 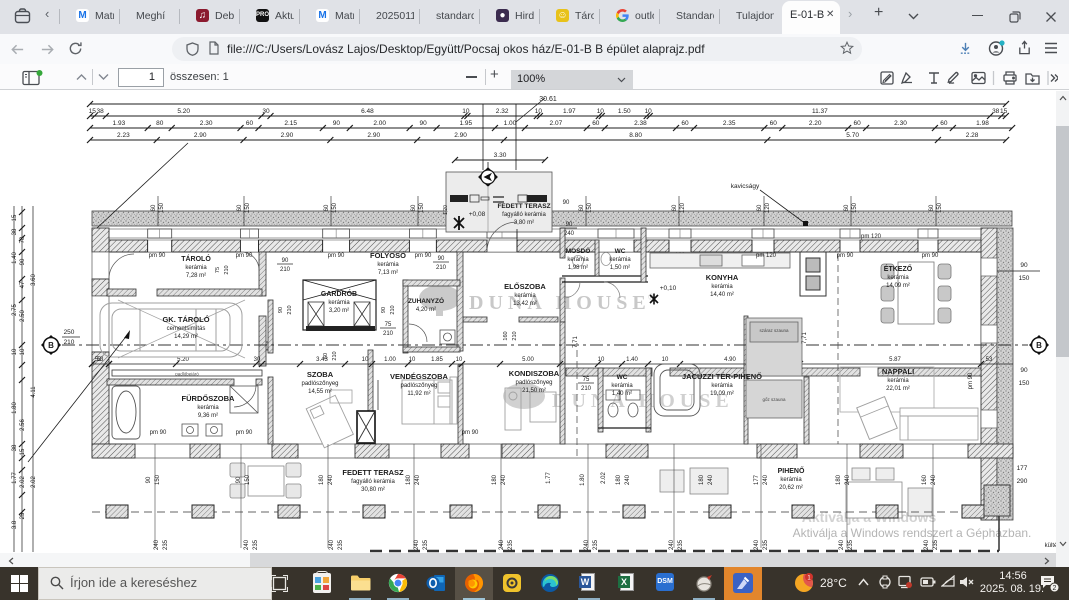 I want to click on svg-text: 7,28 m², so click(x=196, y=276).